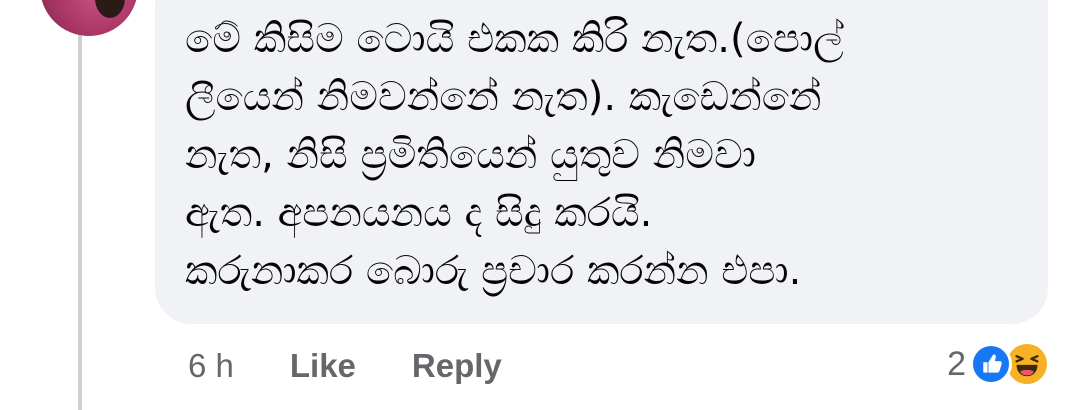 This screenshot has width=1080, height=410. I want to click on reaction-count: 2, so click(956, 363).